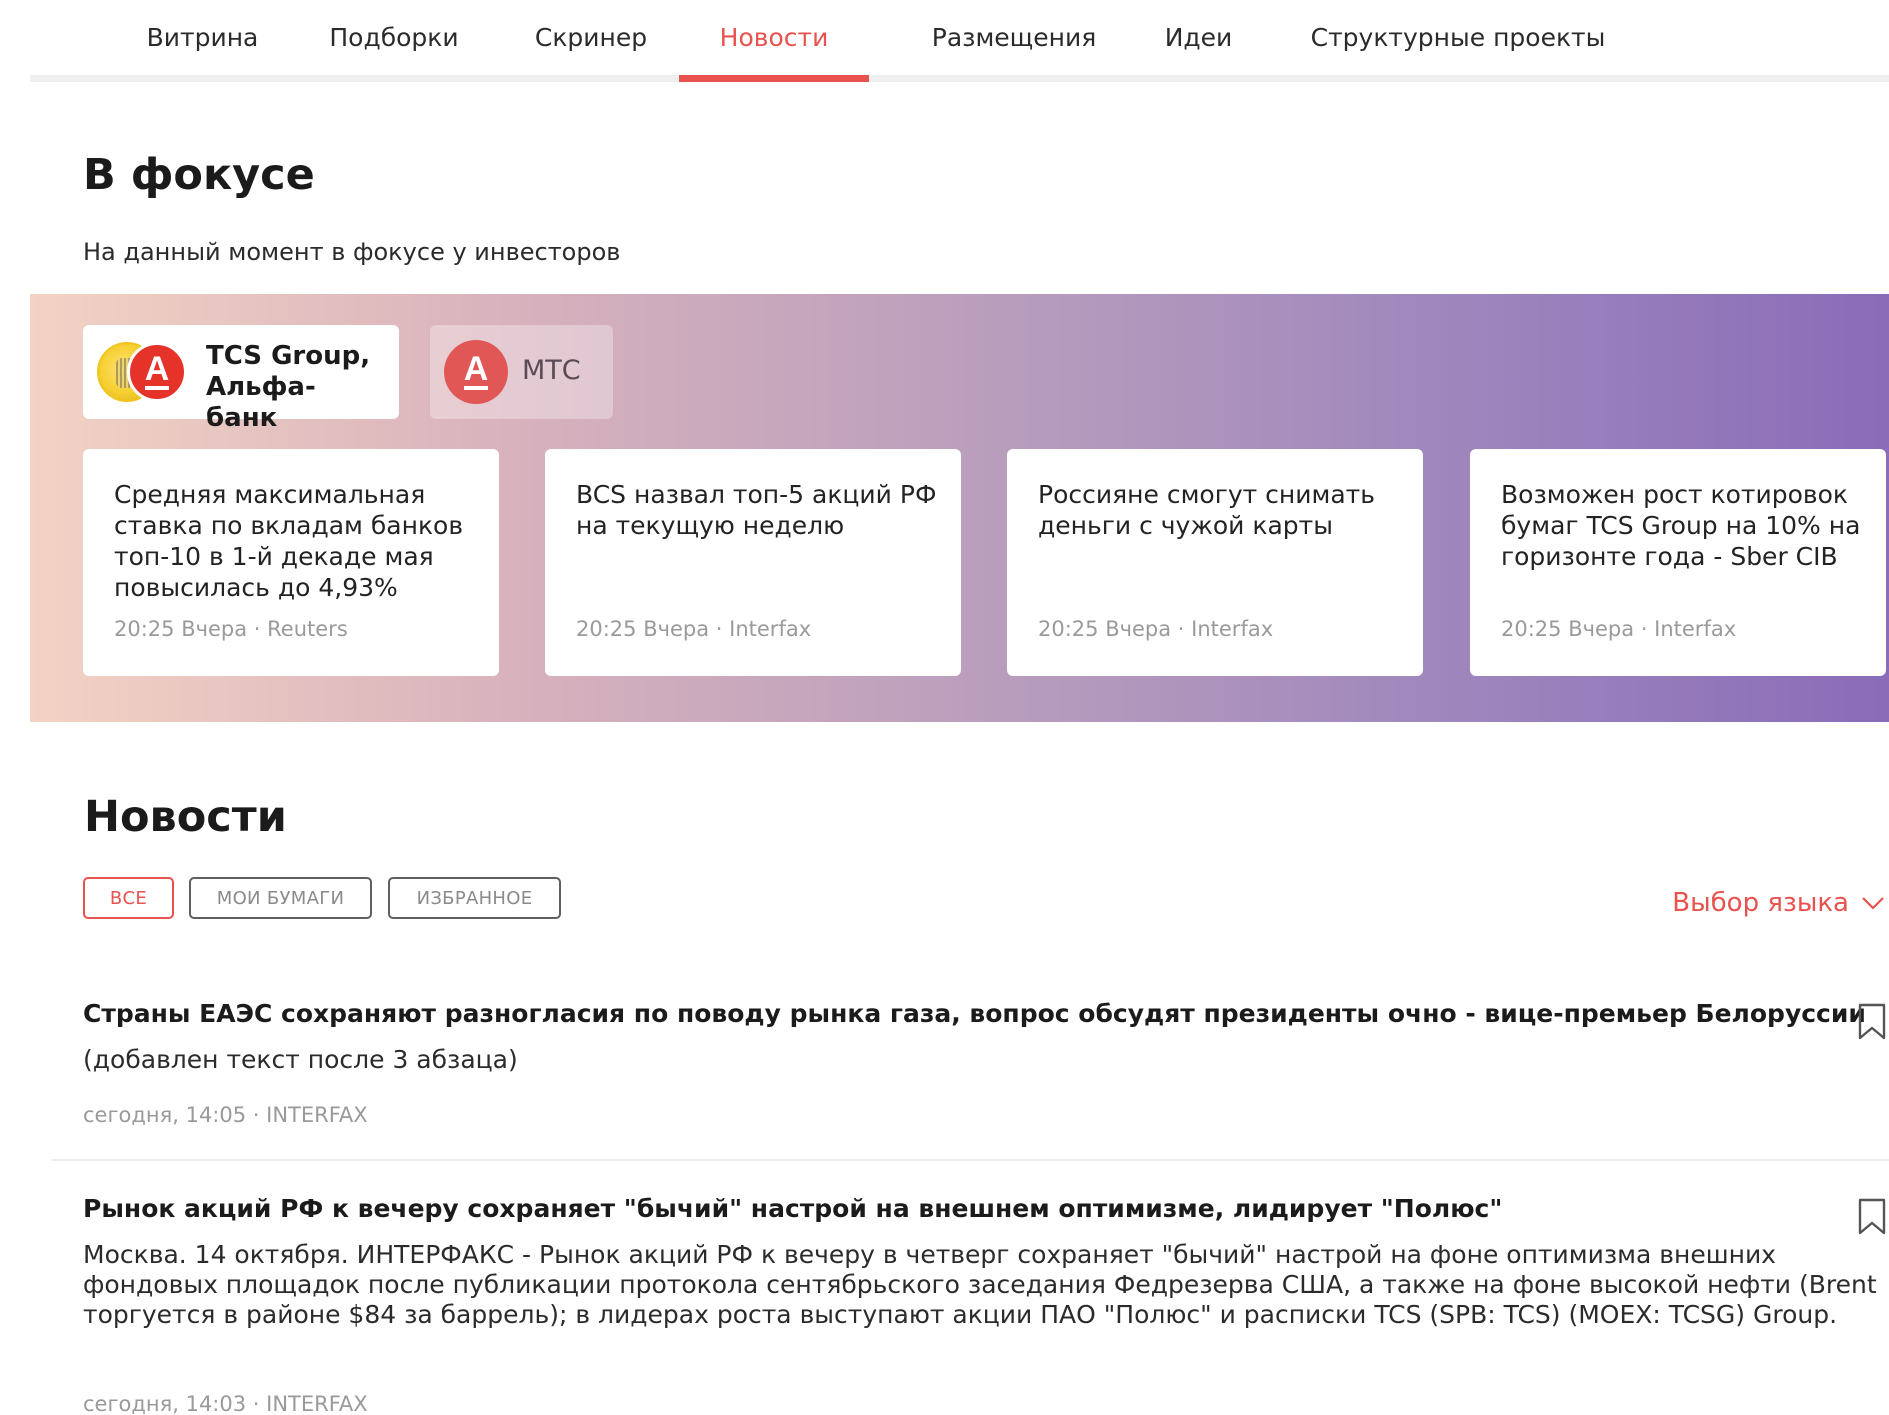 The image size is (1889, 1415). What do you see at coordinates (1873, 903) in the screenshot?
I see `chevron-down-icon` at bounding box center [1873, 903].